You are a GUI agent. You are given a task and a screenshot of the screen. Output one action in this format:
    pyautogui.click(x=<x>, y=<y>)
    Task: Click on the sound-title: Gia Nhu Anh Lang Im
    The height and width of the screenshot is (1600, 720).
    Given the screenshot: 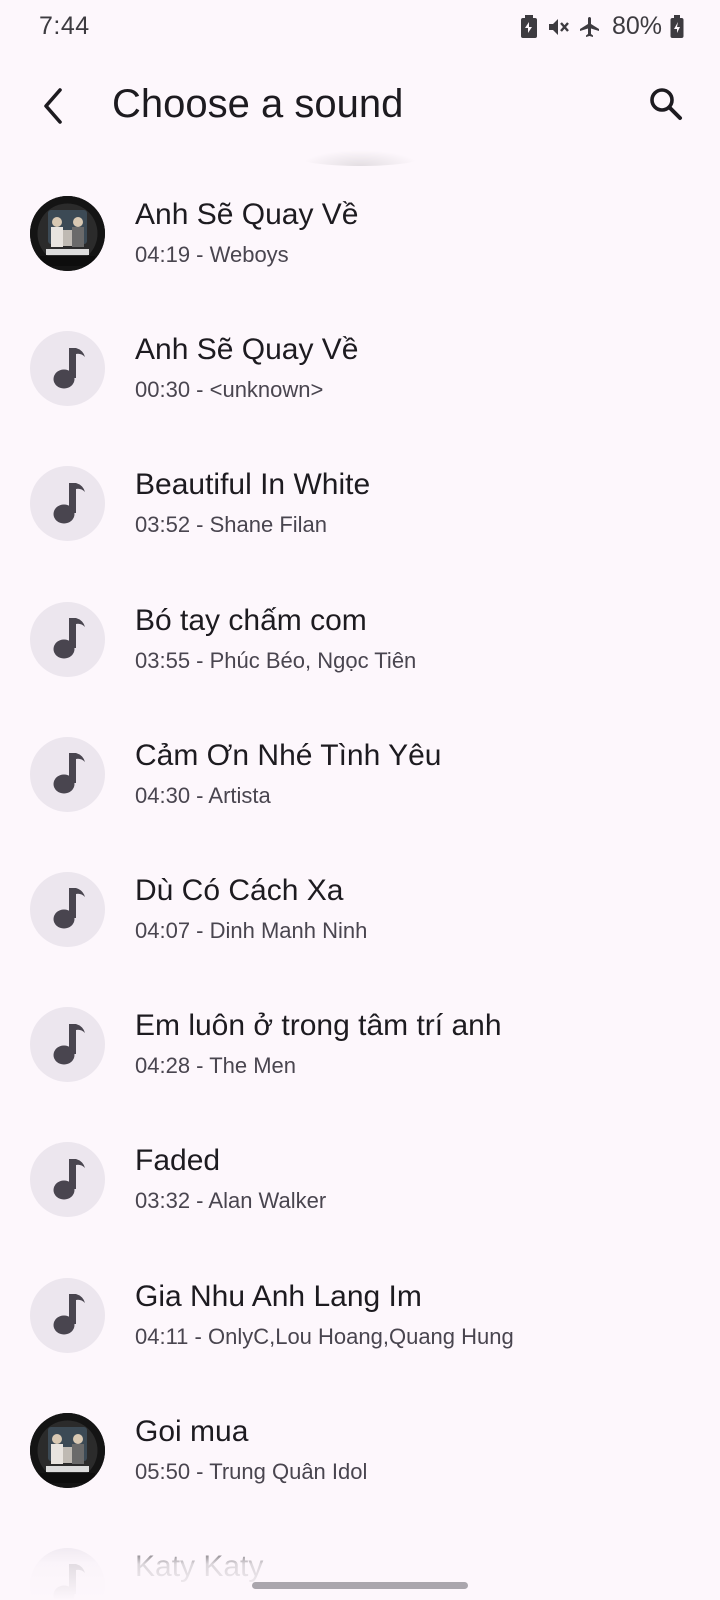 What is the action you would take?
    pyautogui.click(x=278, y=1296)
    